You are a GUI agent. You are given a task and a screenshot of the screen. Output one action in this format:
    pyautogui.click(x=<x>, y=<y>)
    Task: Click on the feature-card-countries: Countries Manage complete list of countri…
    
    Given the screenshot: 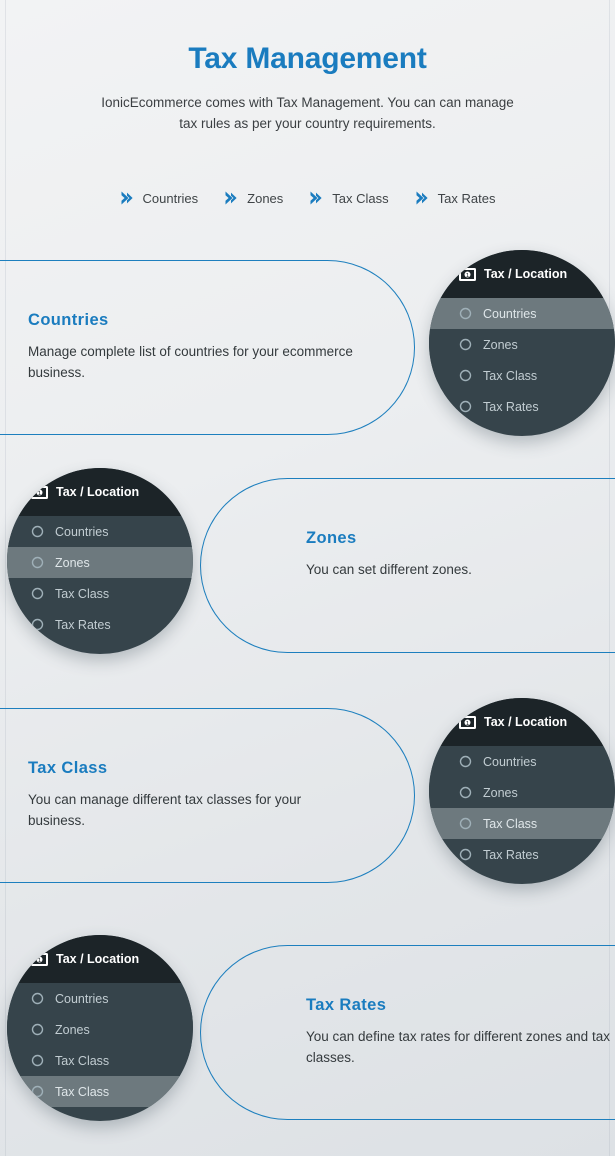 What is the action you would take?
    pyautogui.click(x=207, y=347)
    